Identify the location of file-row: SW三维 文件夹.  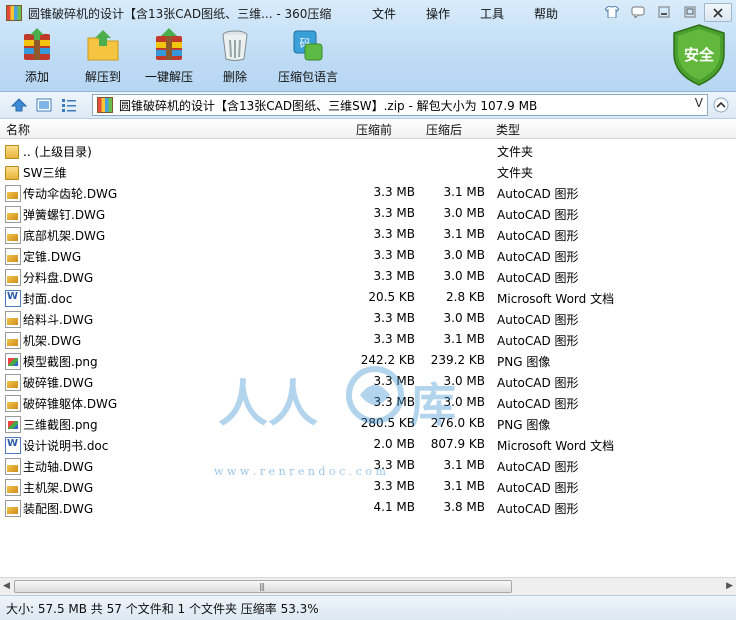
(368, 171).